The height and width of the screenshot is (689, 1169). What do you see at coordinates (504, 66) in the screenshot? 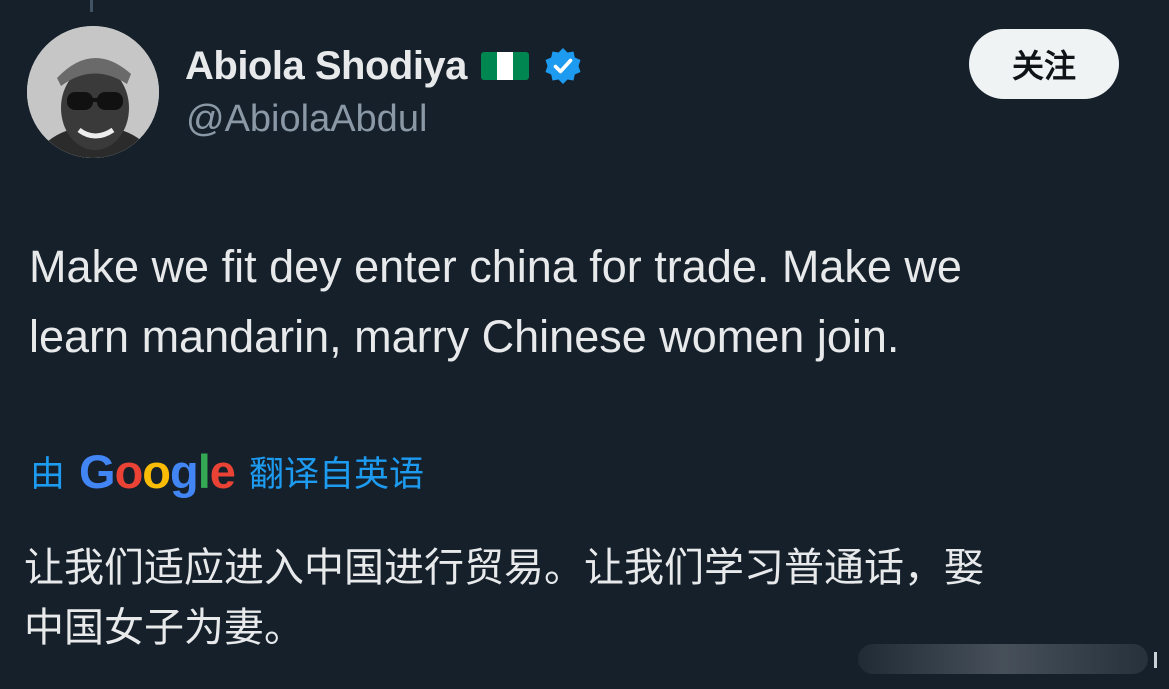
I see `nigeria-flag-icon` at bounding box center [504, 66].